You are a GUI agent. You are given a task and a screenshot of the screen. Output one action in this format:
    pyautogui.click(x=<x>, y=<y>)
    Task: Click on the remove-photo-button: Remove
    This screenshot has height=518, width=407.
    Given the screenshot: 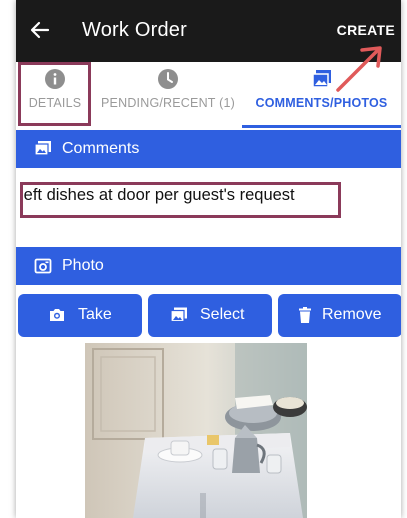 What is the action you would take?
    pyautogui.click(x=339, y=315)
    